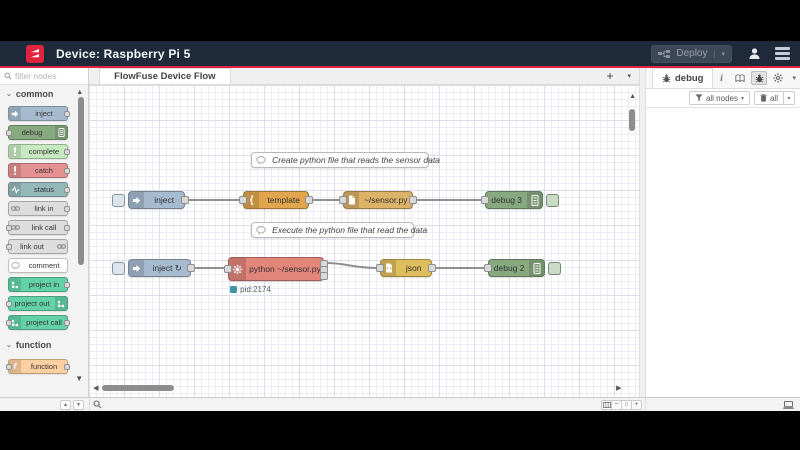  What do you see at coordinates (630, 76) in the screenshot?
I see `flow-list-caret-icon: ▾` at bounding box center [630, 76].